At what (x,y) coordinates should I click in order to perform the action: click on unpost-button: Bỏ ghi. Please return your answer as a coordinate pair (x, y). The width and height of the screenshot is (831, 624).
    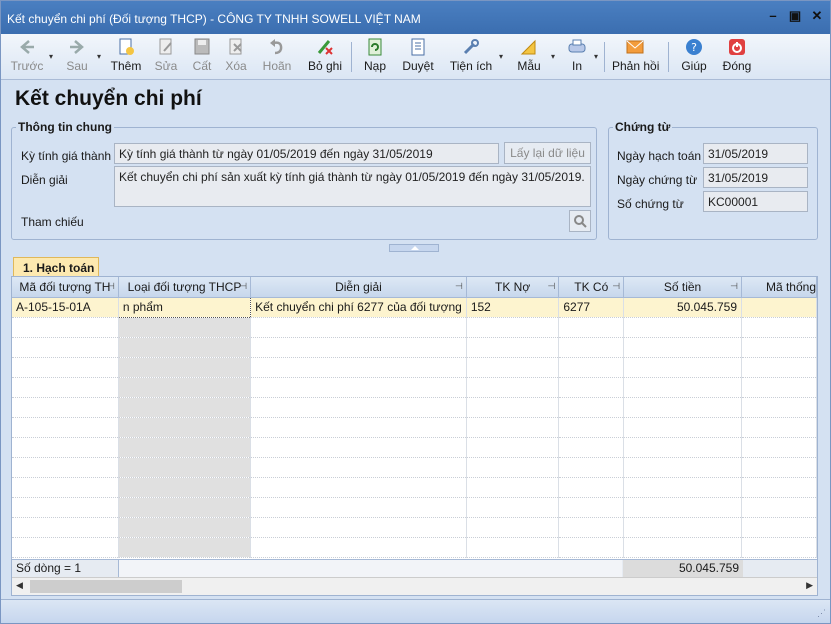
    Looking at the image, I should click on (325, 57).